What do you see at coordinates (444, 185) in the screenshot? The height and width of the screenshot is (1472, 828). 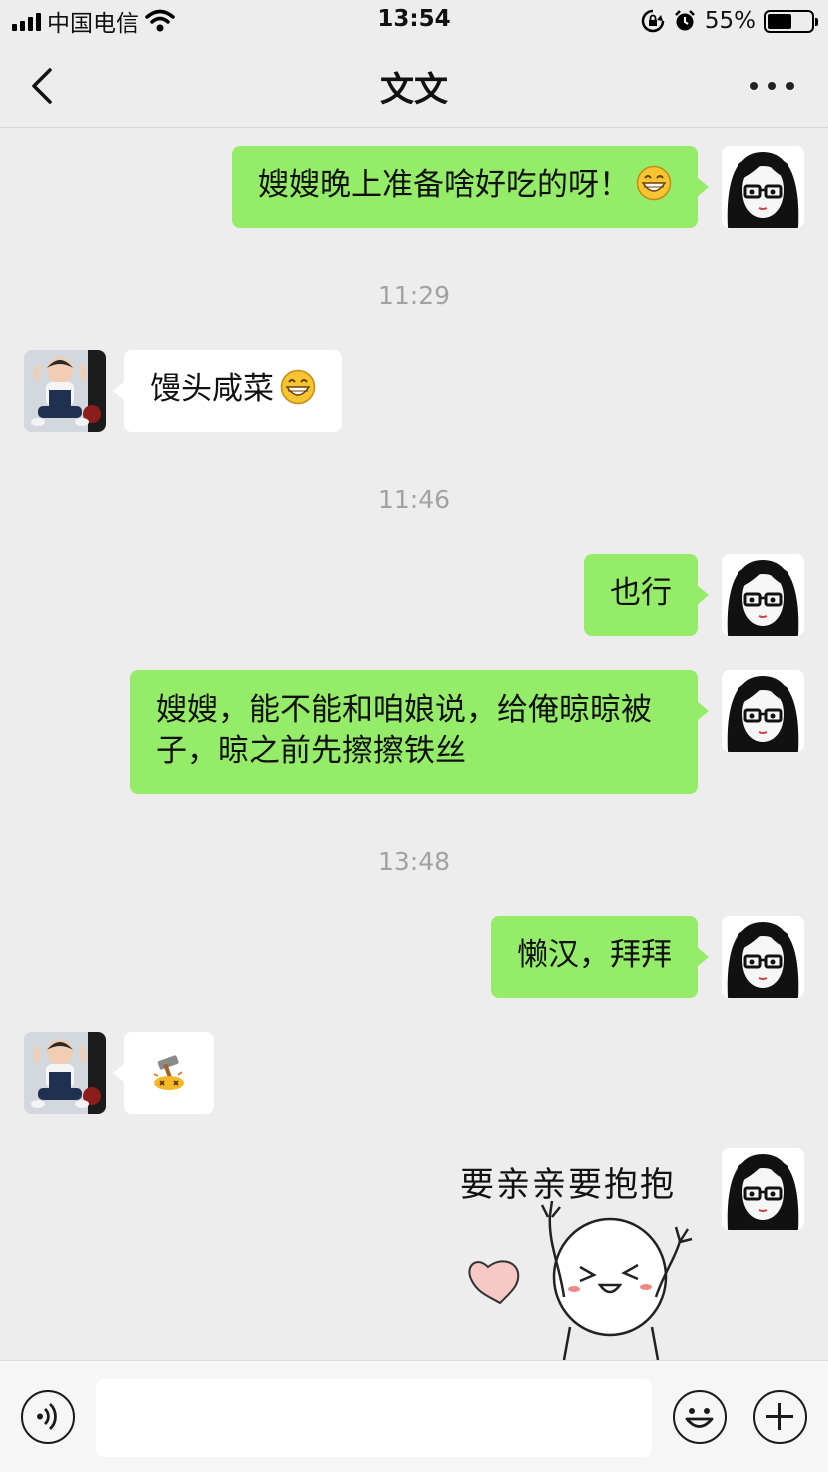 I see `message-text: 嫂嫂晚上准备啥好吃的呀！` at bounding box center [444, 185].